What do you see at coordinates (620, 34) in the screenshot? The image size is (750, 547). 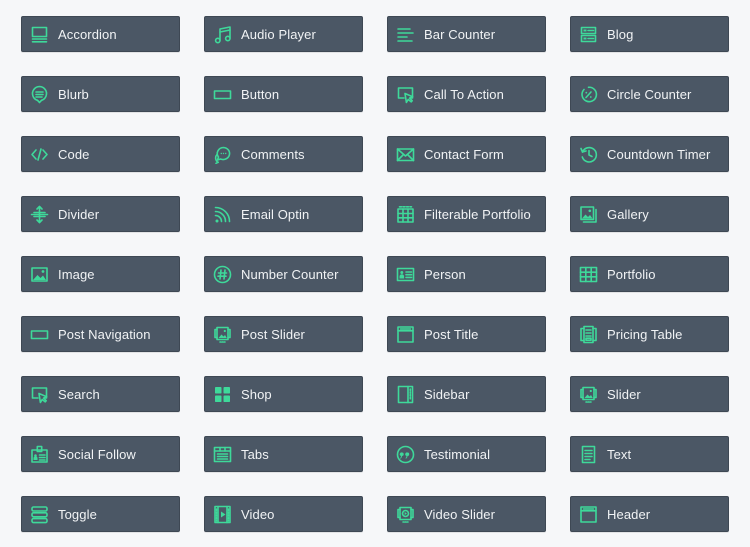 I see `module-label: Blog` at bounding box center [620, 34].